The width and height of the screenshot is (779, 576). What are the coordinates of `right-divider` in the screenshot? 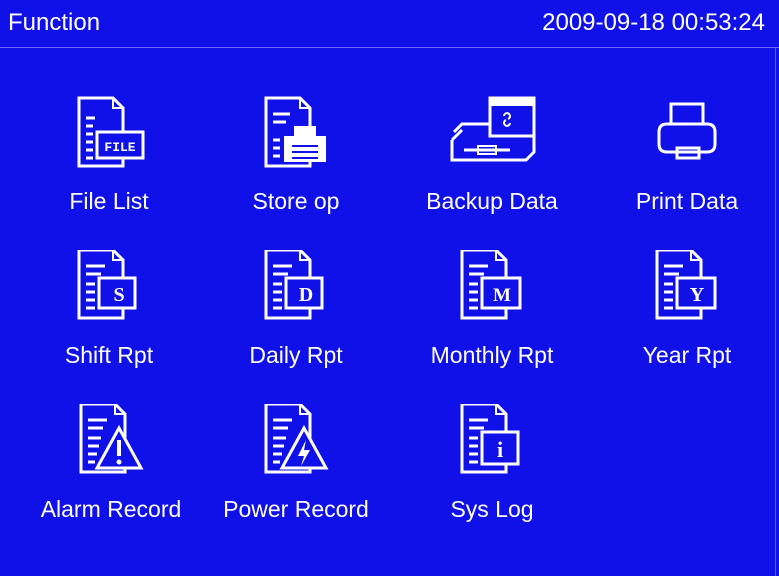 It's located at (775, 312).